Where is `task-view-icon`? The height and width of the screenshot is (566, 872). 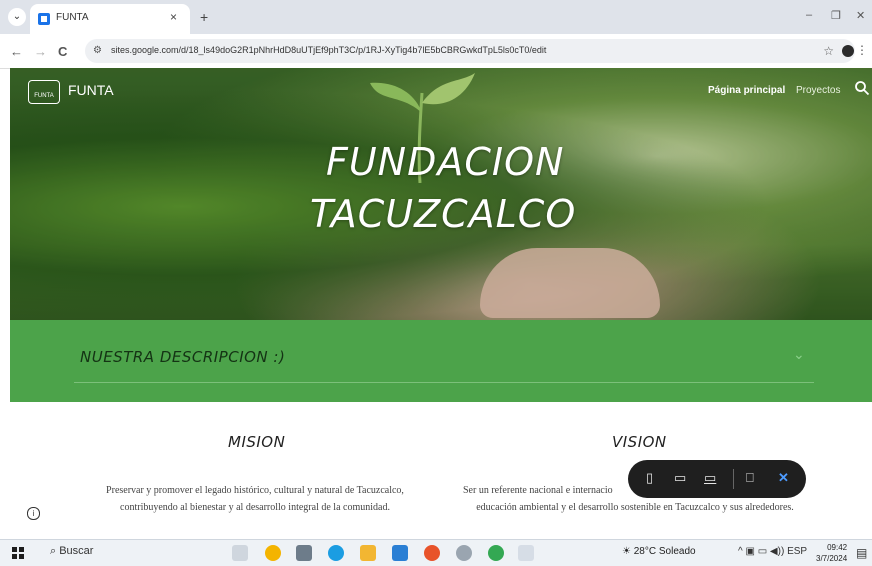 task-view-icon is located at coordinates (240, 553).